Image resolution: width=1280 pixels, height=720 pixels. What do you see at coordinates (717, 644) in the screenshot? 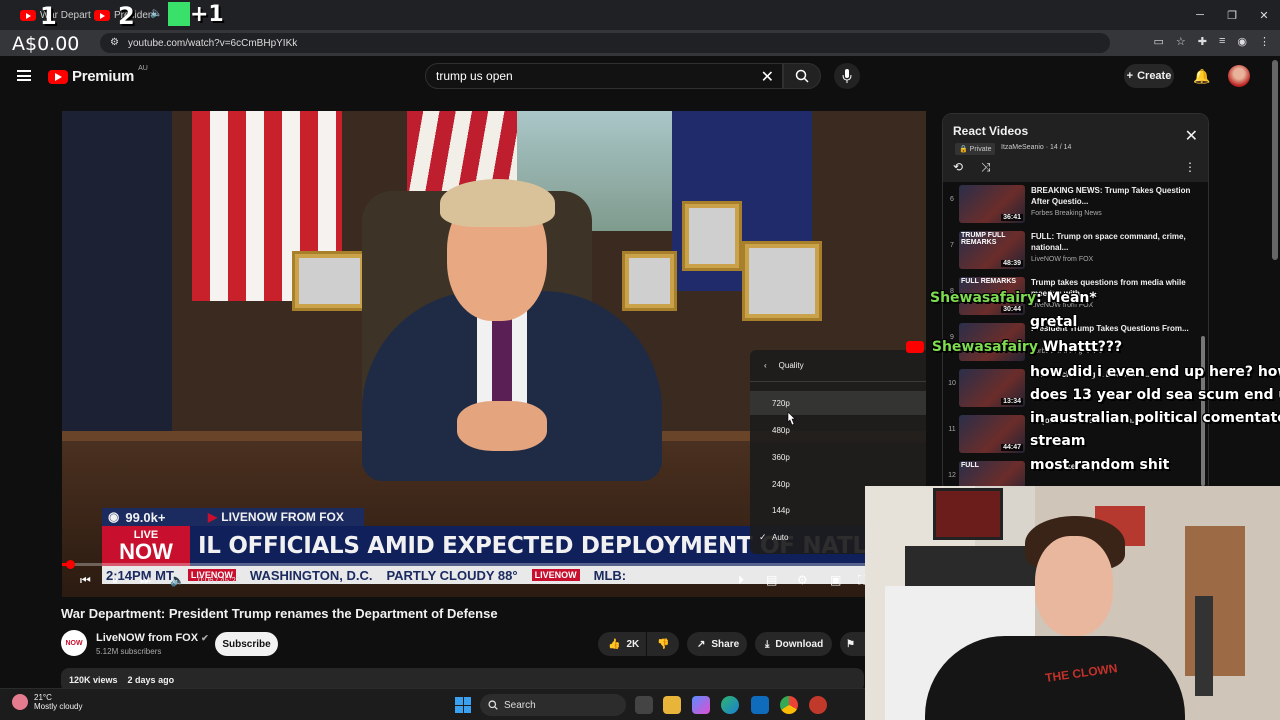
I see `share-button: ↗ Share` at bounding box center [717, 644].